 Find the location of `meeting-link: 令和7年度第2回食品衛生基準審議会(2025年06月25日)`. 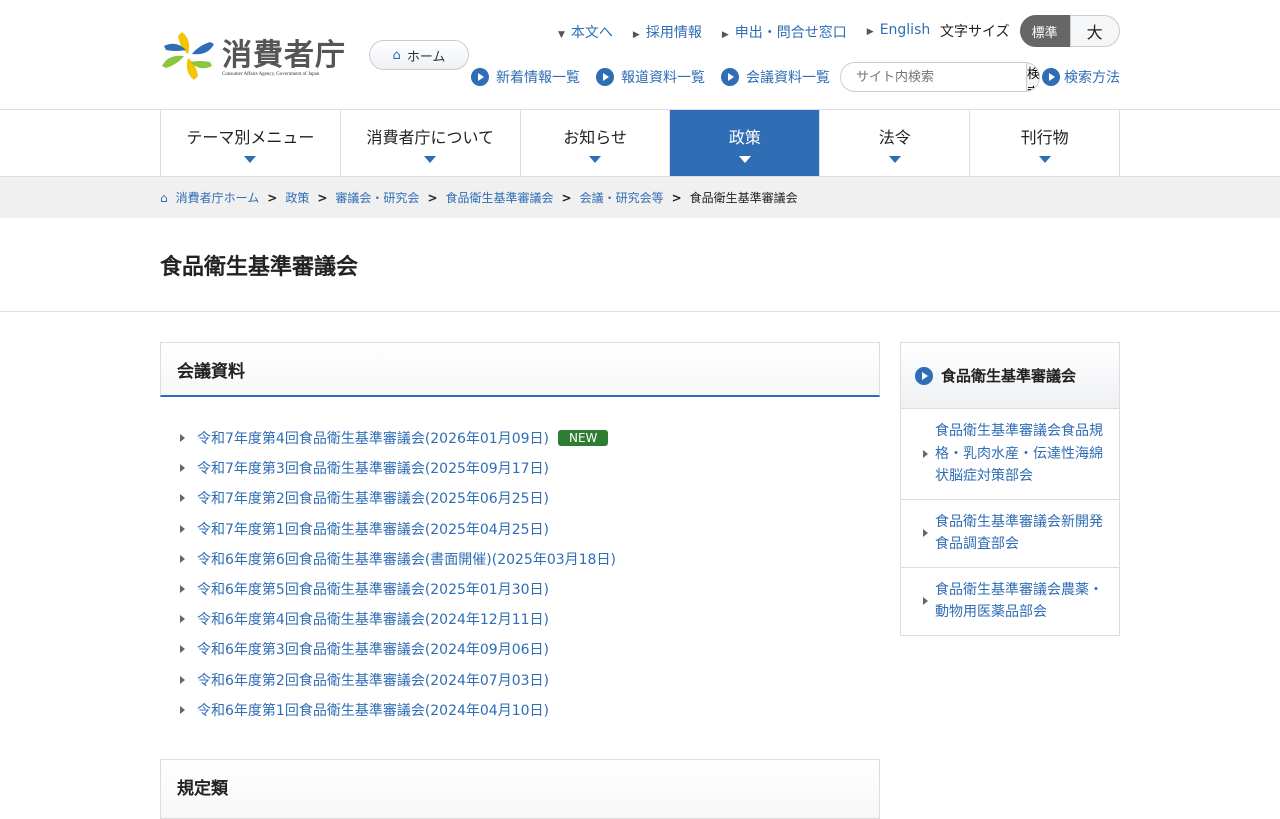

meeting-link: 令和7年度第2回食品衛生基準審議会(2025年06月25日) is located at coordinates (373, 498).